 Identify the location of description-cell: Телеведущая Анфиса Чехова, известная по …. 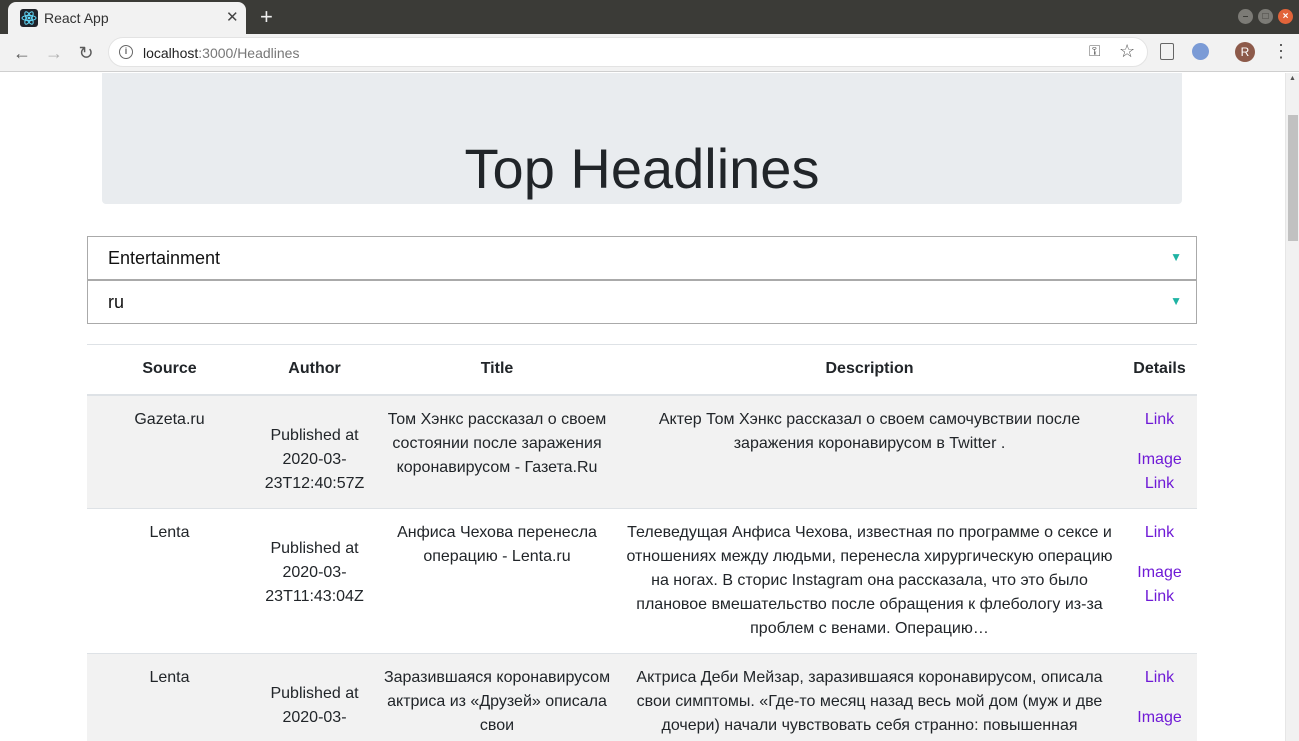
(869, 580).